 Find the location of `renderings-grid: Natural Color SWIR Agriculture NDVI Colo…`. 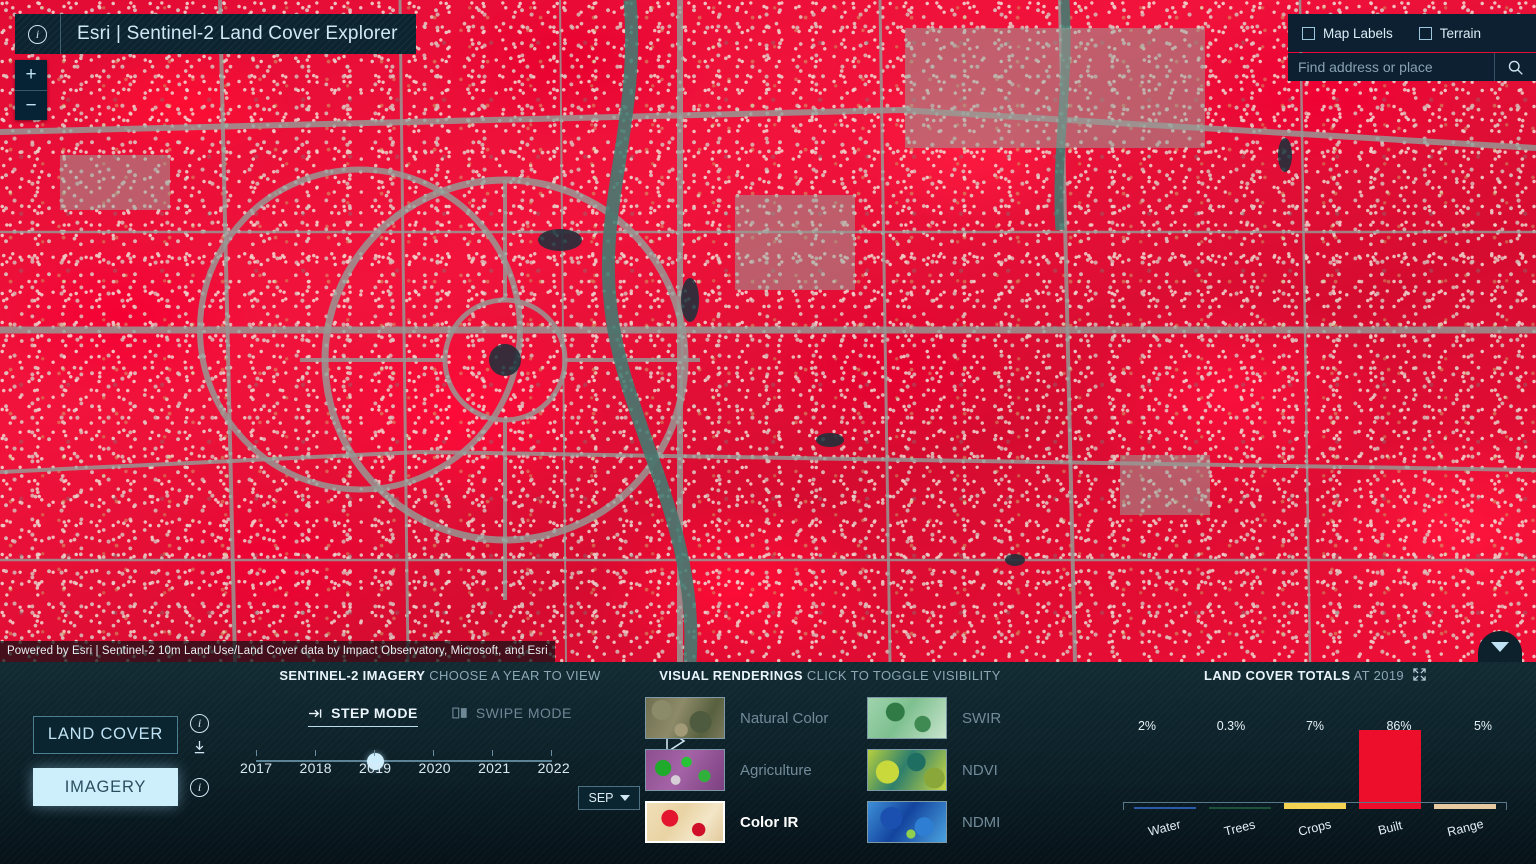

renderings-grid: Natural Color SWIR Agriculture NDVI Colo… is located at coordinates (830, 770).